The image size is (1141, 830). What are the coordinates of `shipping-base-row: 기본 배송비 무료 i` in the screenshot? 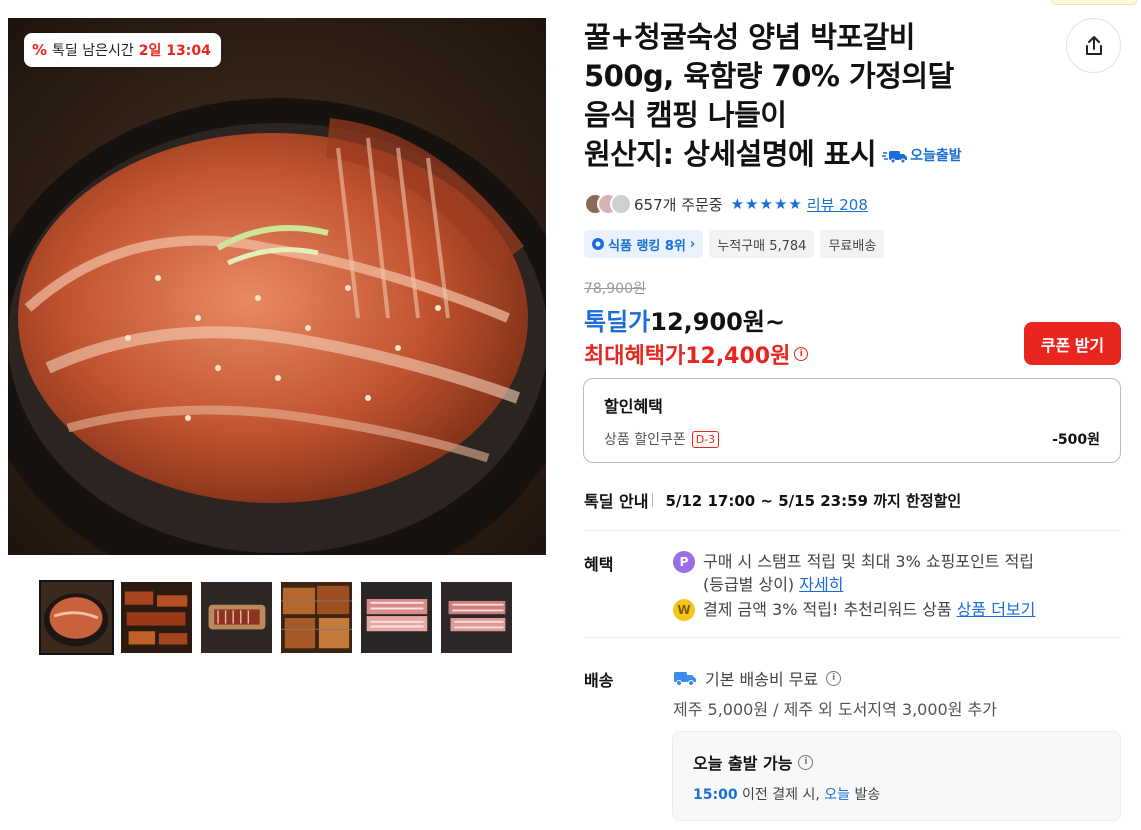 It's located at (835, 678).